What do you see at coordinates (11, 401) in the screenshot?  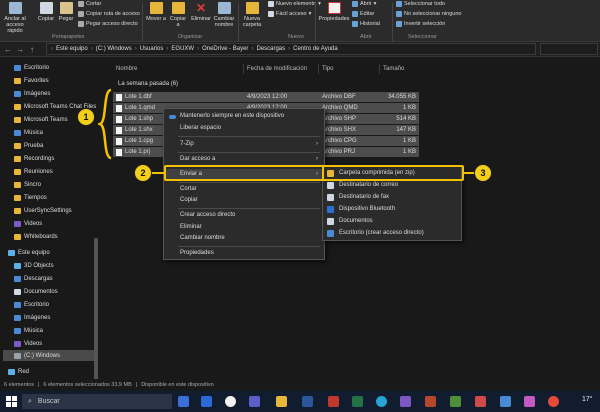 I see `windows-start-icon` at bounding box center [11, 401].